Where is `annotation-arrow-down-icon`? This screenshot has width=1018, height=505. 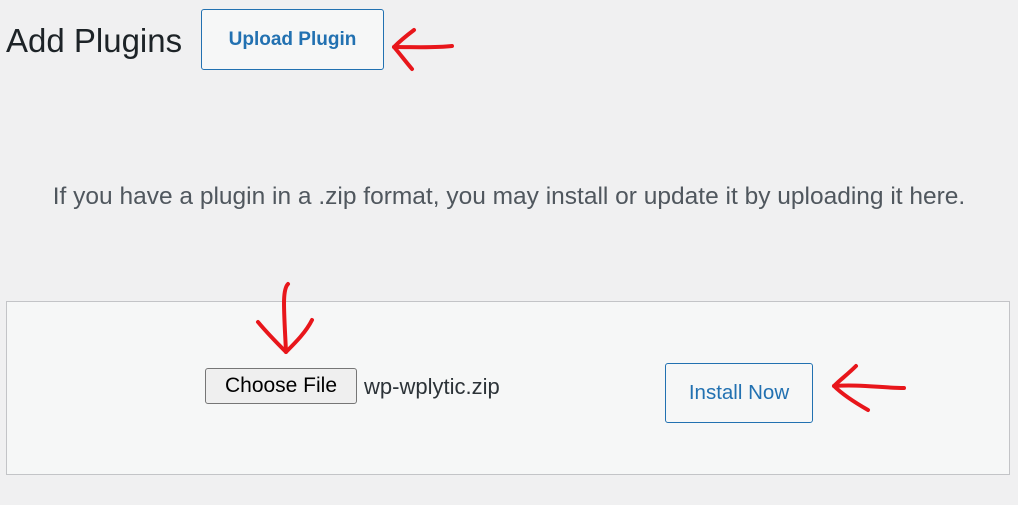 annotation-arrow-down-icon is located at coordinates (285, 318).